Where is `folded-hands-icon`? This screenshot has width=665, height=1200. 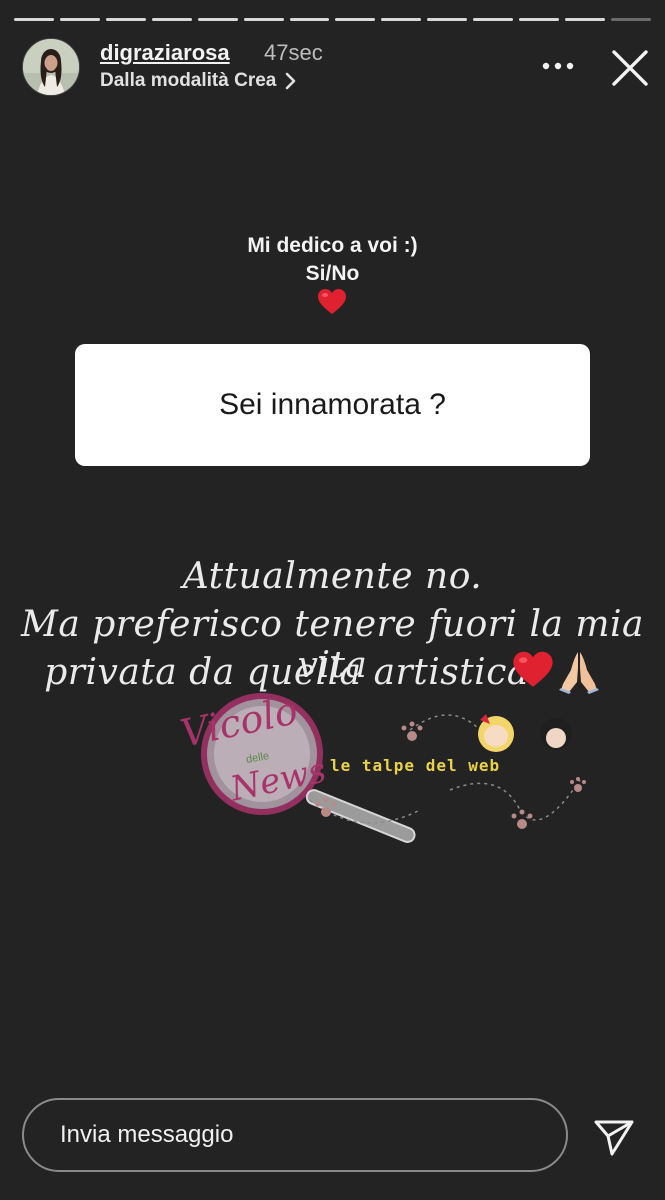
folded-hands-icon is located at coordinates (579, 673).